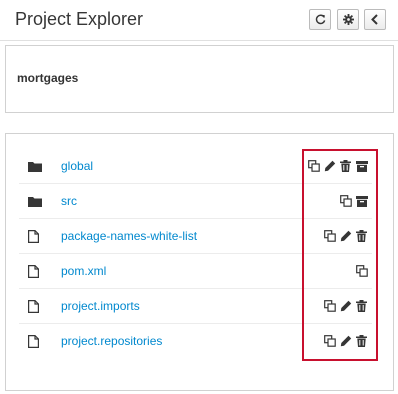 This screenshot has height=394, width=398. Describe the element at coordinates (69, 201) in the screenshot. I see `file-link: src` at that location.